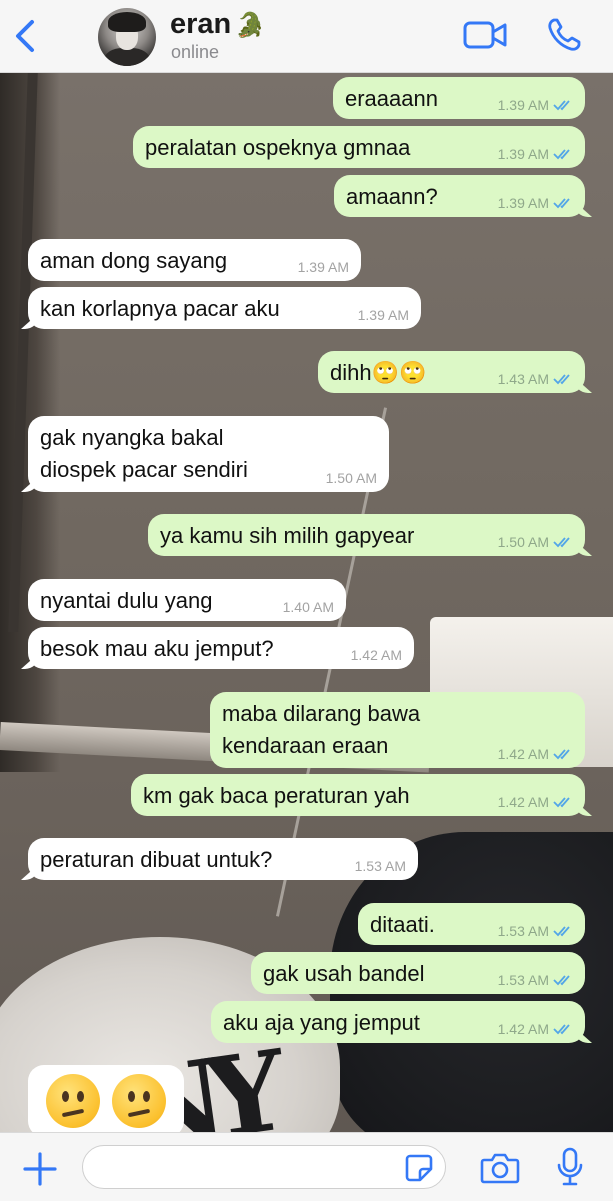  I want to click on message-text: aman dong sayang, so click(134, 260).